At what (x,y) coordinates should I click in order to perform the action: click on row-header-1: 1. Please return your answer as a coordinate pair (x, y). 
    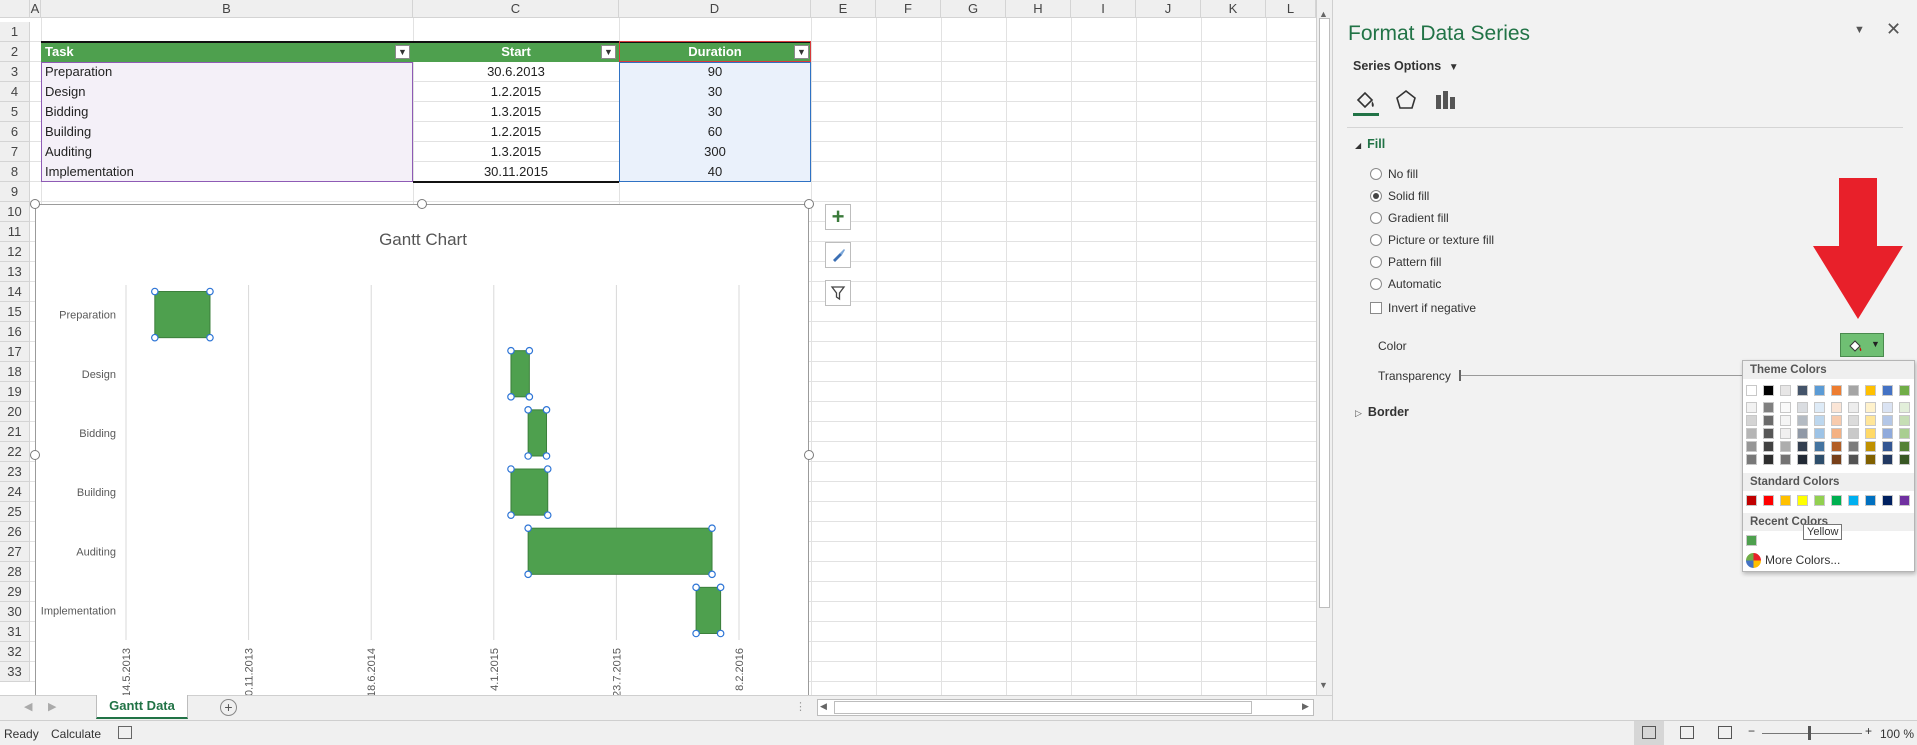
    Looking at the image, I should click on (15, 32).